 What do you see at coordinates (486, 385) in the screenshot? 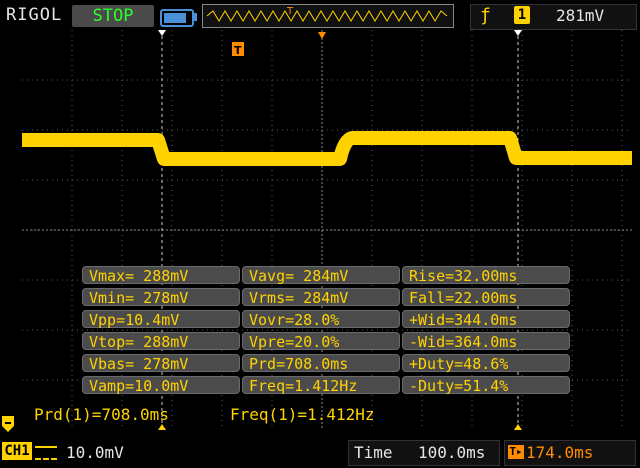
I see `measure-neg-duty: -Duty=51.4%` at bounding box center [486, 385].